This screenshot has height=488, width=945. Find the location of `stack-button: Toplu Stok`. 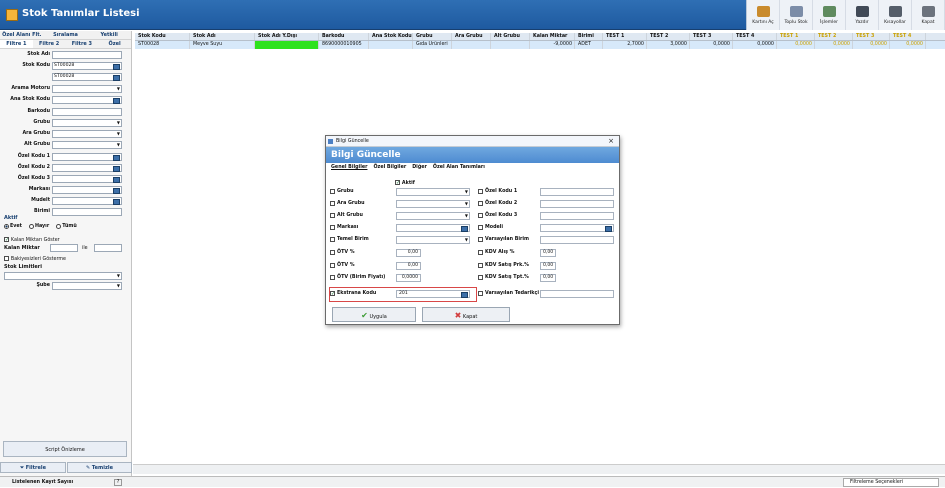

stack-button: Toplu Stok is located at coordinates (796, 15).